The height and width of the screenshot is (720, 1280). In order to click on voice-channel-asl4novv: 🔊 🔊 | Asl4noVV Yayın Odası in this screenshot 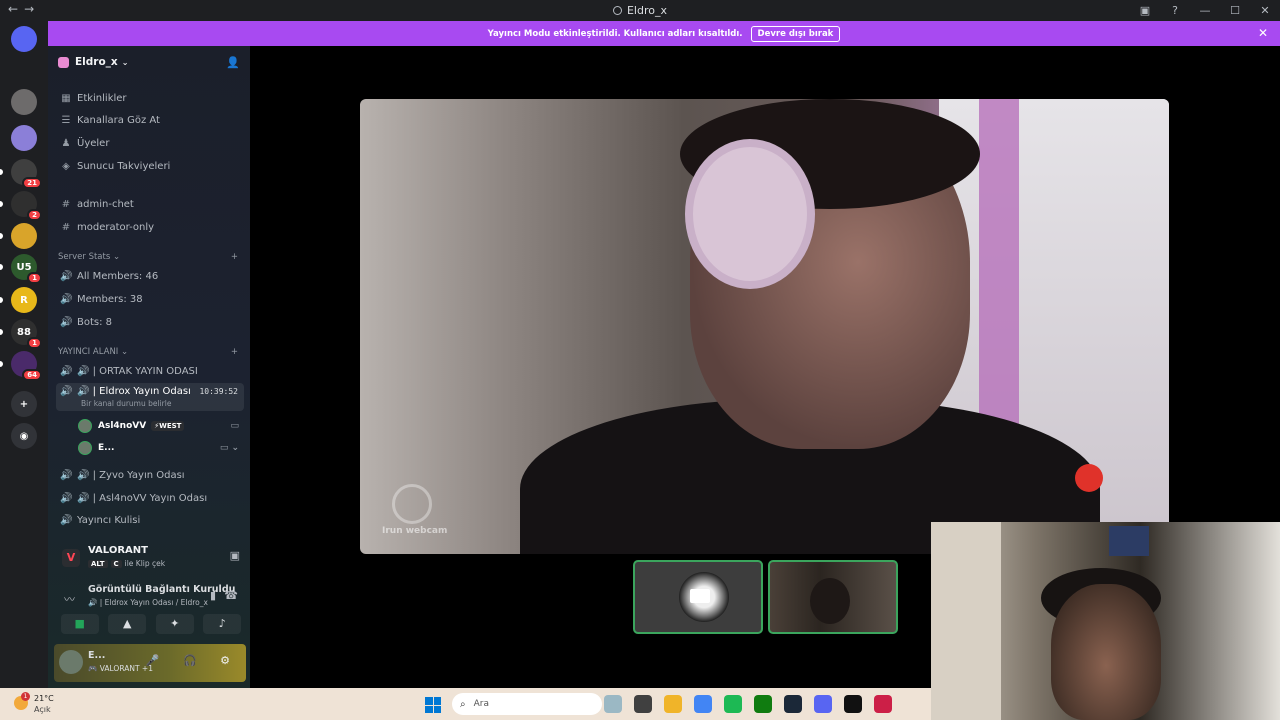, I will do `click(150, 498)`.